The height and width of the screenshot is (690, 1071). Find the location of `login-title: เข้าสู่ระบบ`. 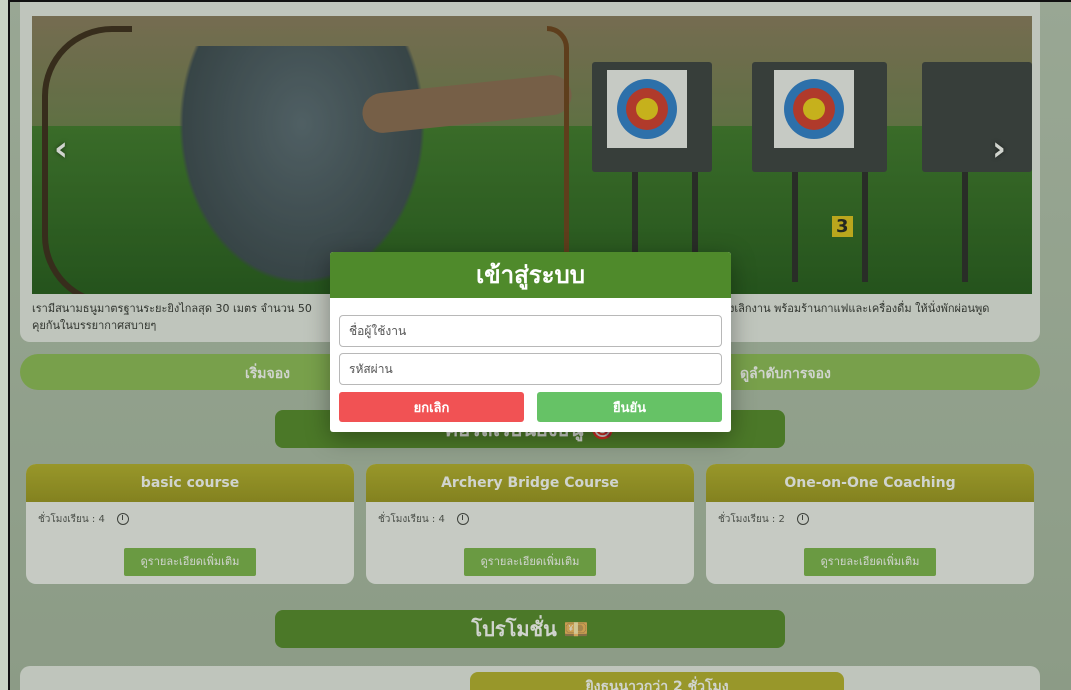

login-title: เข้าสู่ระบบ is located at coordinates (530, 275).